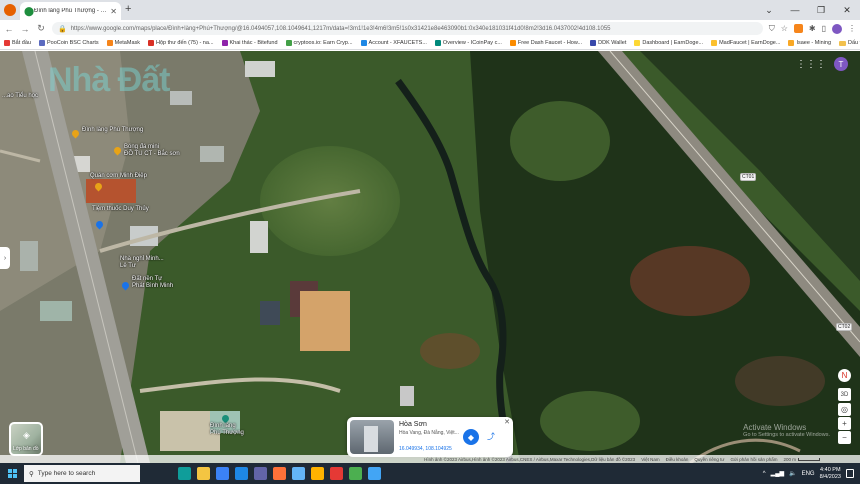 Image resolution: width=860 pixels, height=484 pixels. I want to click on poi-label-quan-com: Quán cơm Minh Điệp, so click(118, 176).